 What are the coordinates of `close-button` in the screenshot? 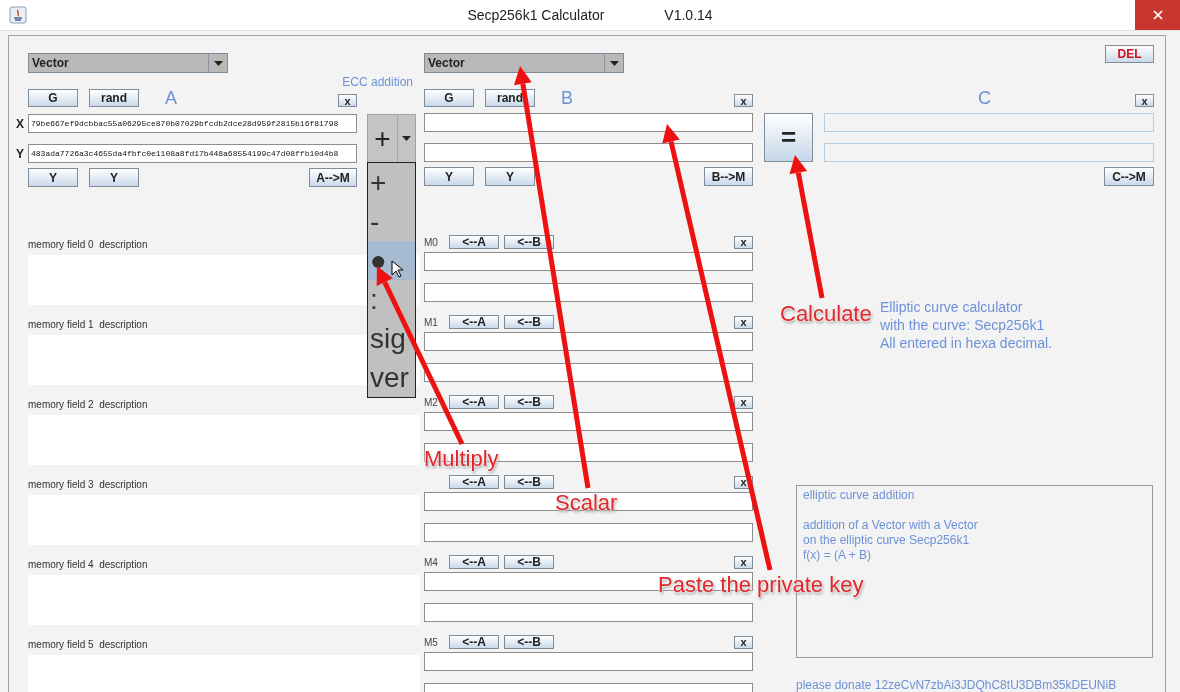 It's located at (1157, 15).